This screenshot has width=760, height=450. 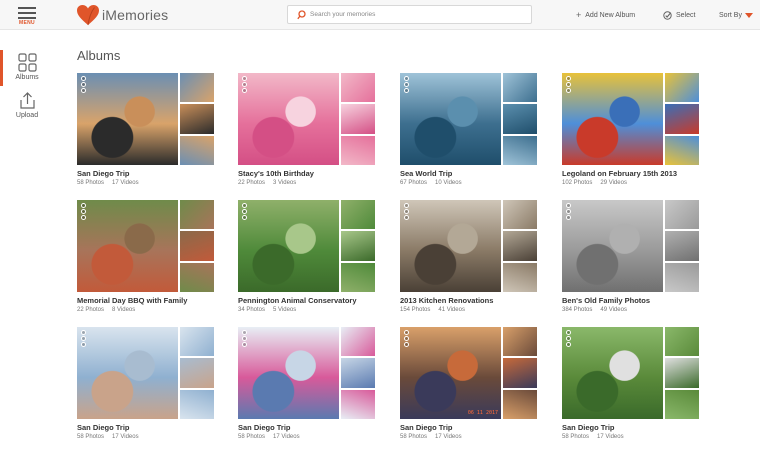 What do you see at coordinates (448, 183) in the screenshot?
I see `album-video-count: 10 Videos` at bounding box center [448, 183].